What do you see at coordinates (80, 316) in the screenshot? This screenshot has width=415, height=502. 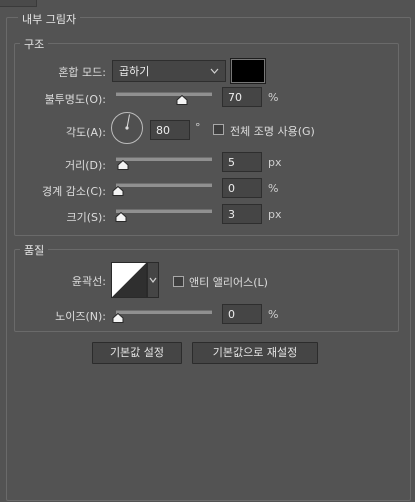 I see `noise-label: 노이즈(N):` at bounding box center [80, 316].